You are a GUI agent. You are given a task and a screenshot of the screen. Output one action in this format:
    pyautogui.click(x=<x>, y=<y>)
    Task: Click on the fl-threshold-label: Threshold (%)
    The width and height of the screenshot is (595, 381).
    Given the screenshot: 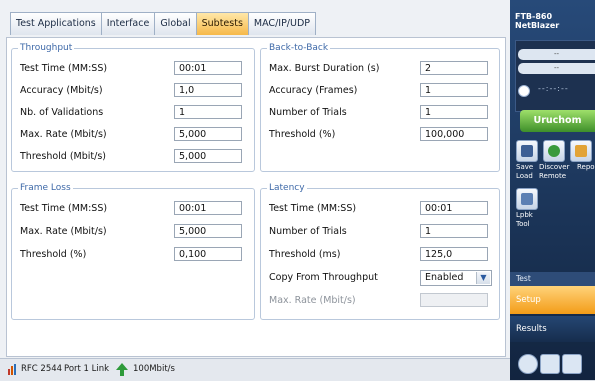 What is the action you would take?
    pyautogui.click(x=53, y=254)
    